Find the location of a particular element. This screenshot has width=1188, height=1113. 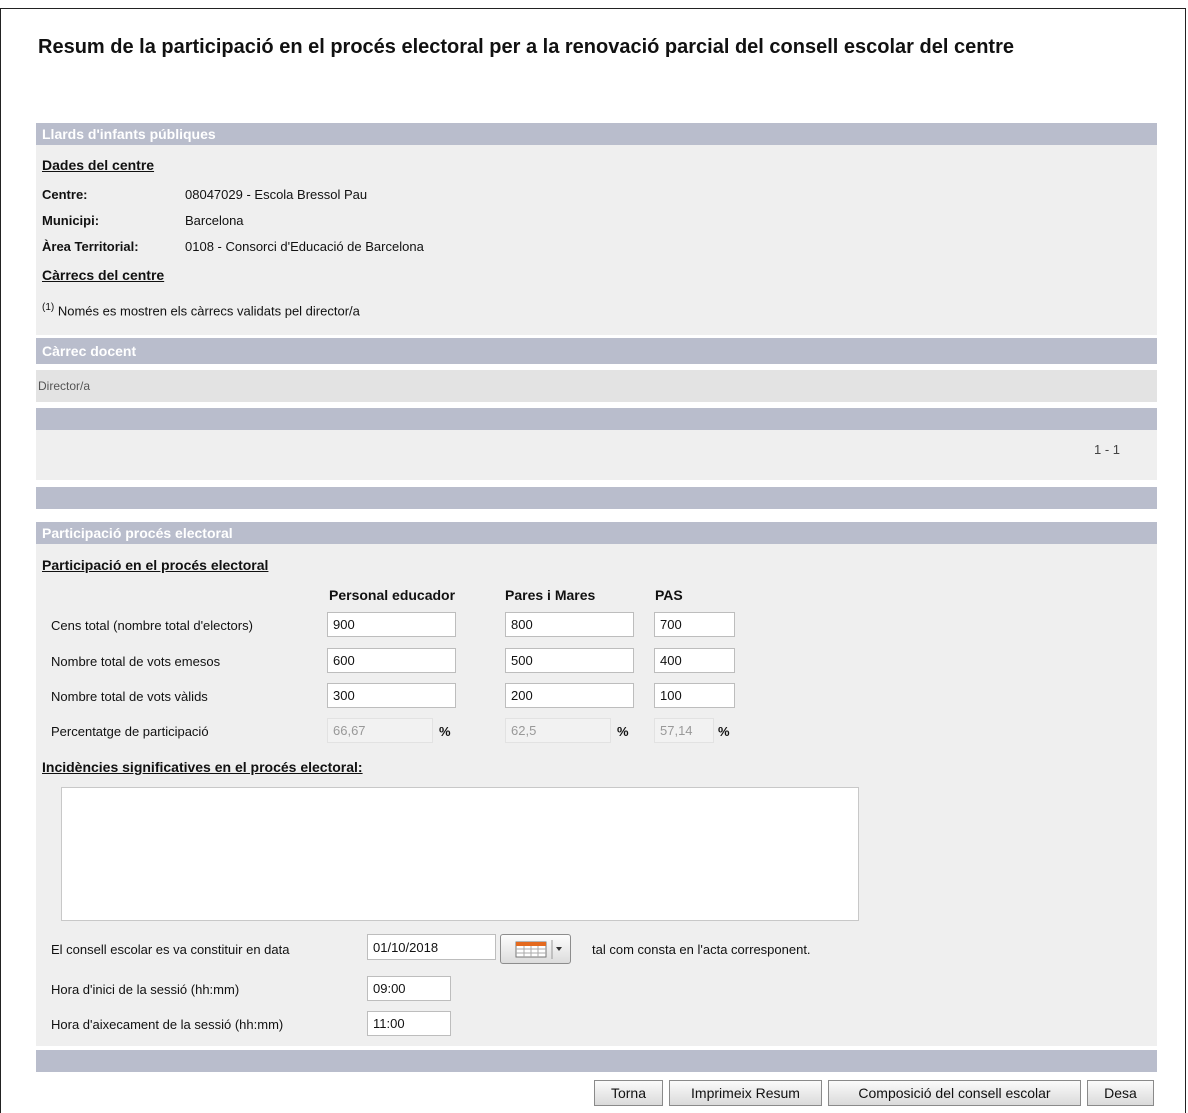

cens-pares-mares-input is located at coordinates (569, 624).